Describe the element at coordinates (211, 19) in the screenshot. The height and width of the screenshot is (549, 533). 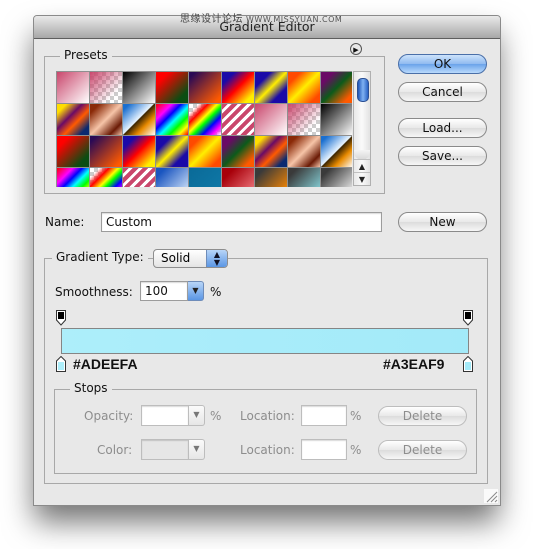
I see `watermark-text: 思缘设计论坛` at that location.